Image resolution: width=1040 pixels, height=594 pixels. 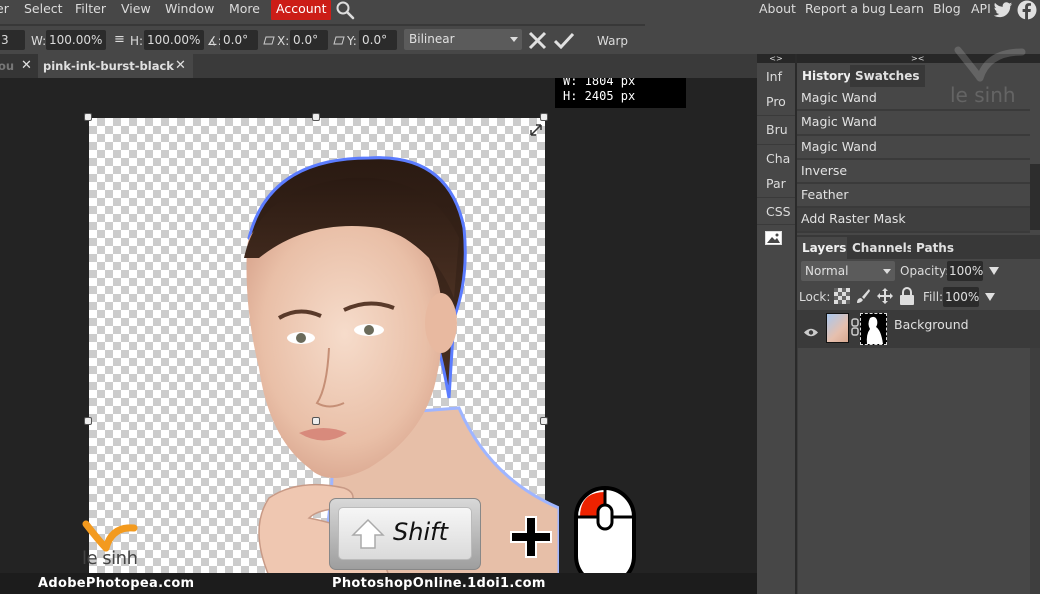 What do you see at coordinates (776, 183) in the screenshot?
I see `side-button-paragraph: Par` at bounding box center [776, 183].